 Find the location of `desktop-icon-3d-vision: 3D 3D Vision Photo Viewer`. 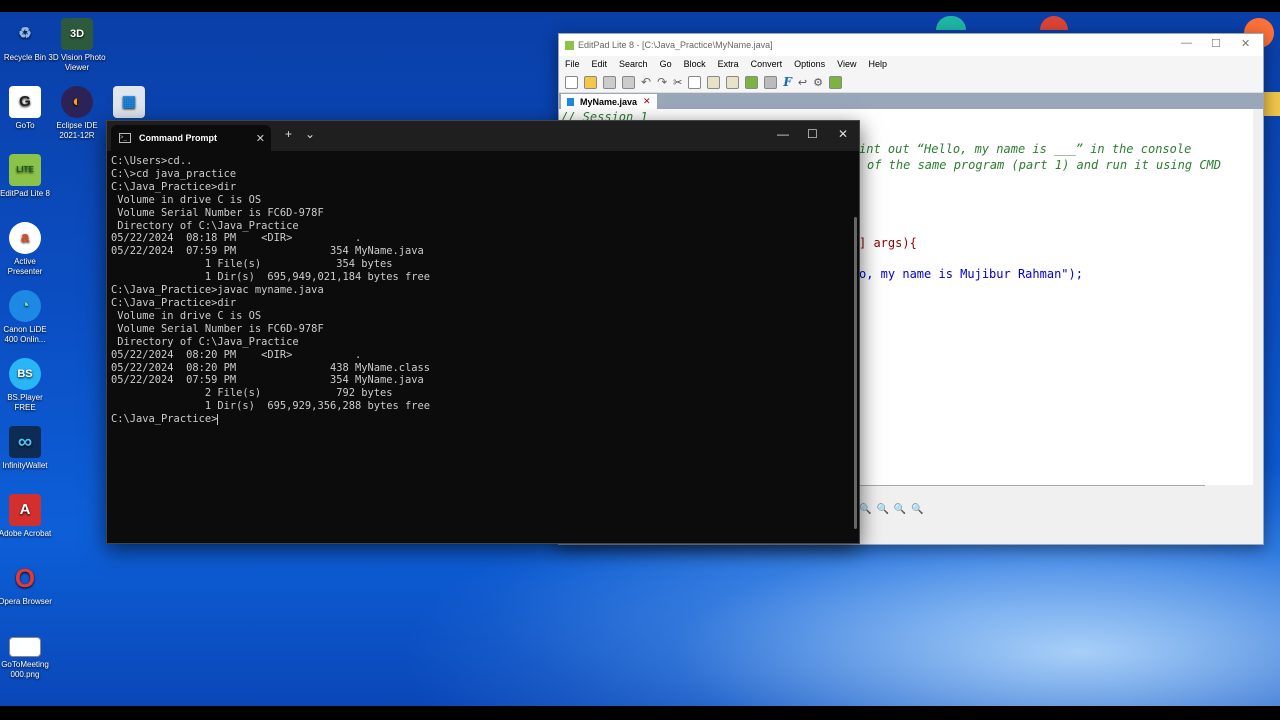

desktop-icon-3d-vision: 3D 3D Vision Photo Viewer is located at coordinates (77, 45).